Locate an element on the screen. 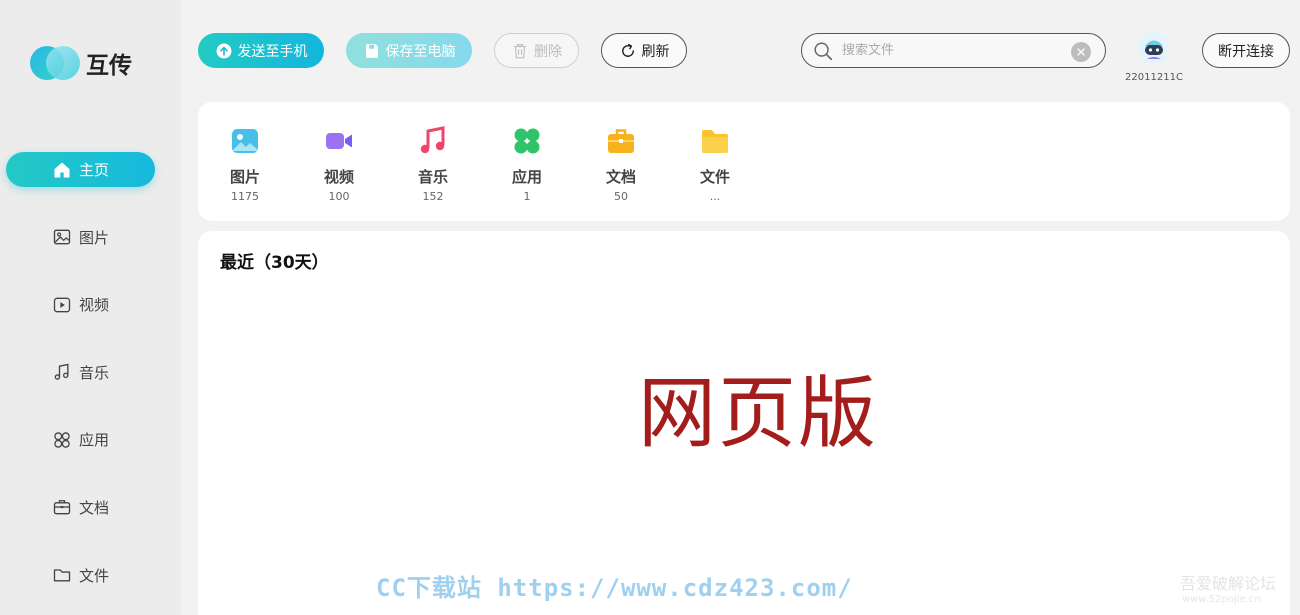  category-name: 音乐 is located at coordinates (432, 177).